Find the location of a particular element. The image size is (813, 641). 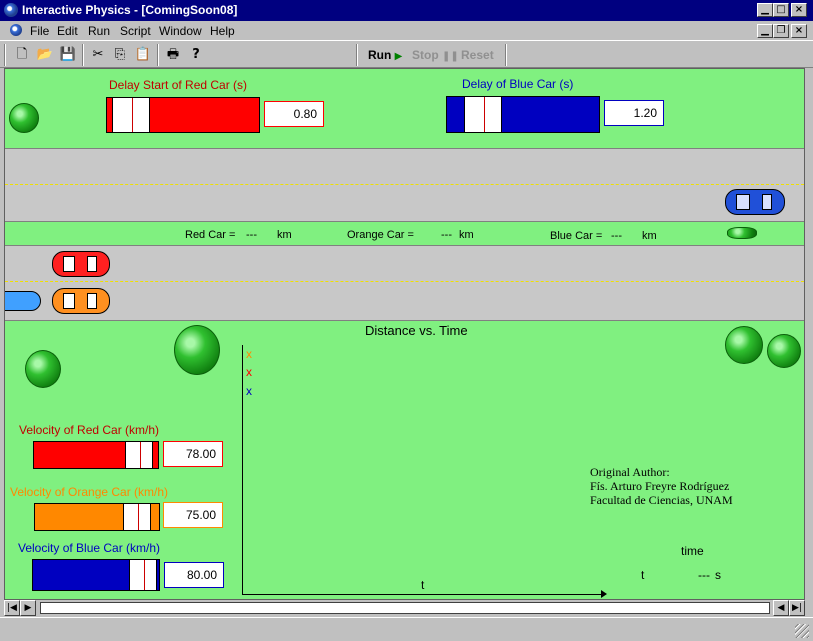

menu-file: File is located at coordinates (39, 31).